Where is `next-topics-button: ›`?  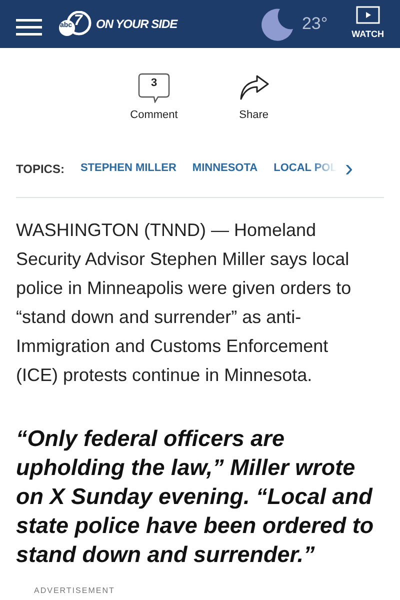
next-topics-button: › is located at coordinates (348, 168).